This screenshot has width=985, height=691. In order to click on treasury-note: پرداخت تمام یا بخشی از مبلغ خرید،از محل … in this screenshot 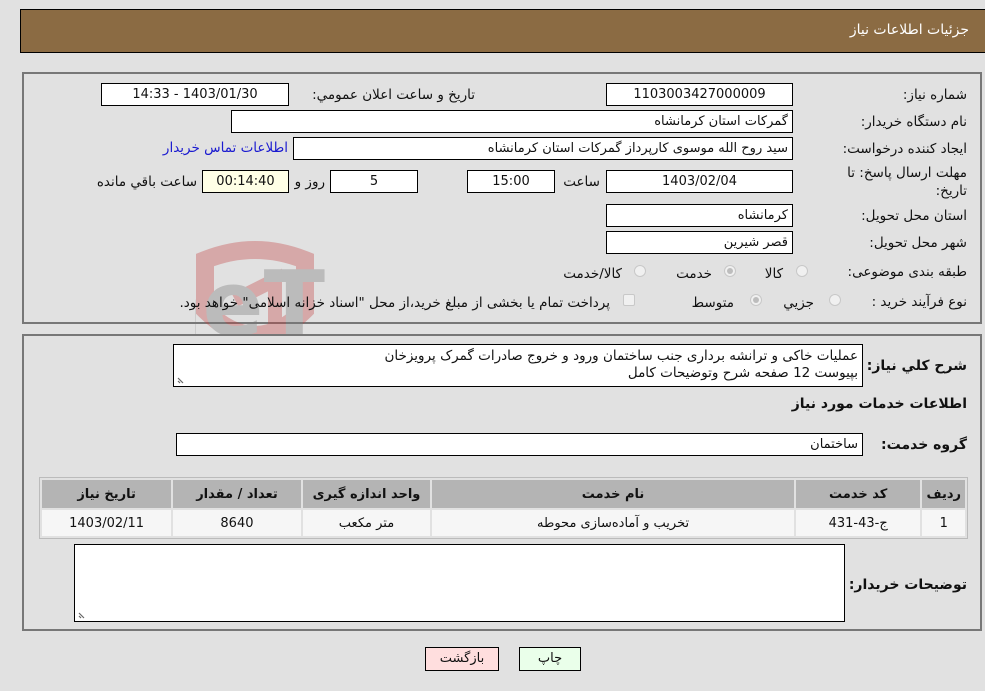, I will do `click(394, 303)`.